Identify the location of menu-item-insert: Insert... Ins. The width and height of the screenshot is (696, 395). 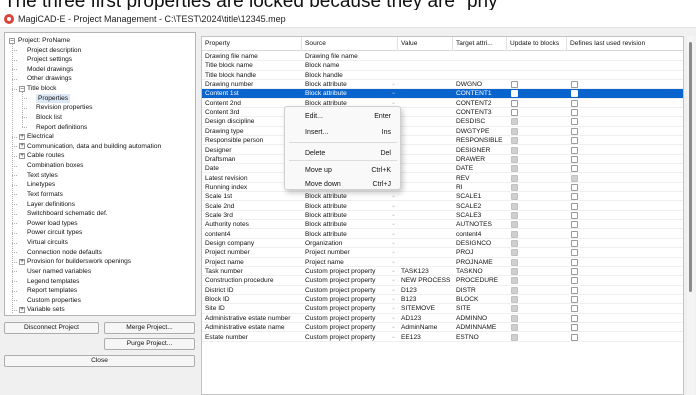
(343, 132).